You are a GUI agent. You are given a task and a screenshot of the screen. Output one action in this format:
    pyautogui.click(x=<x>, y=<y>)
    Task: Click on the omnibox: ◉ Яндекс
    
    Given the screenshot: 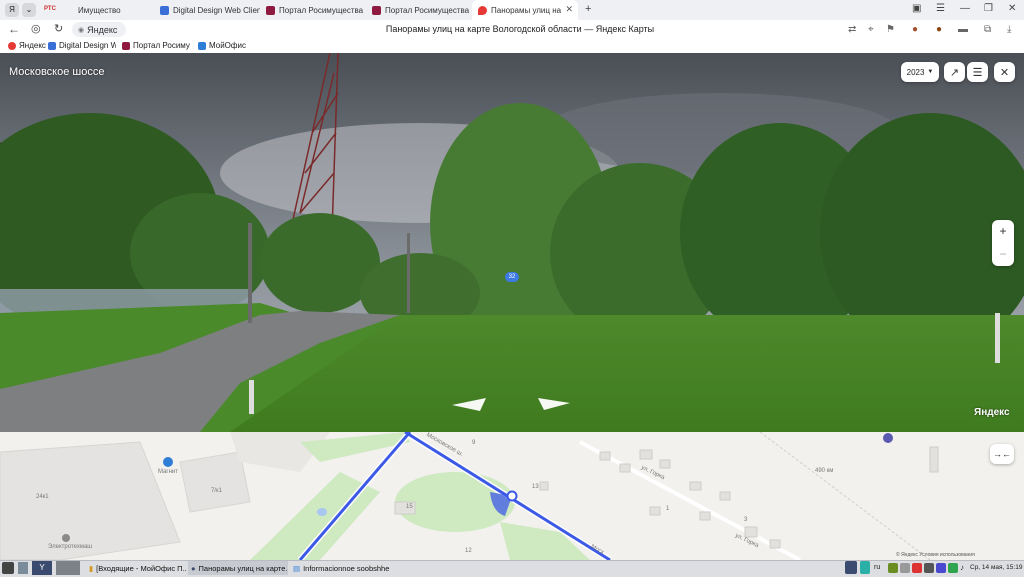 What is the action you would take?
    pyautogui.click(x=99, y=29)
    